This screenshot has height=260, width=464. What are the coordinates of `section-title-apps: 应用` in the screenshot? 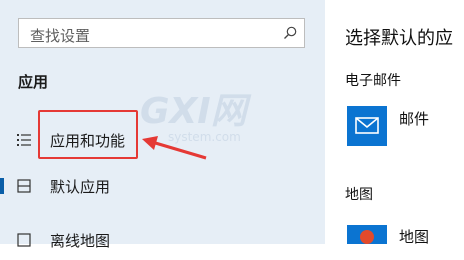 It's located at (33, 82).